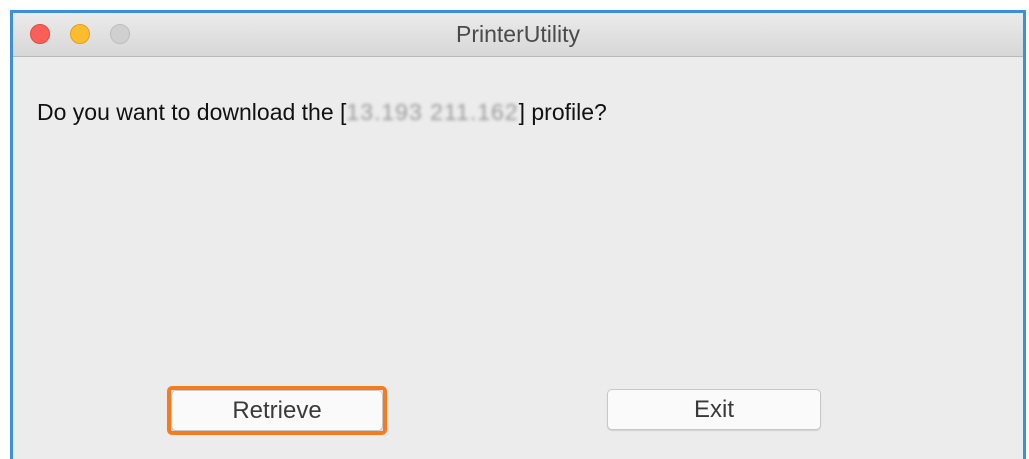 This screenshot has width=1029, height=459. I want to click on title-bar: PrinterUtility, so click(518, 35).